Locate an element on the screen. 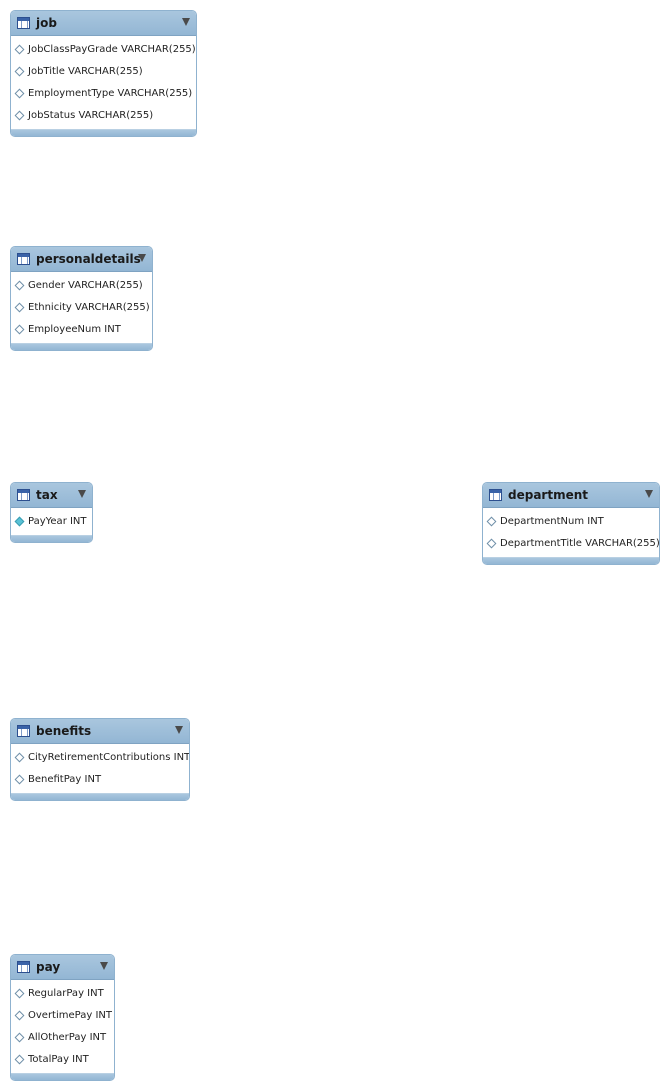 The image size is (669, 1083). column-row: EmploymentType VARCHAR(255) is located at coordinates (103, 93).